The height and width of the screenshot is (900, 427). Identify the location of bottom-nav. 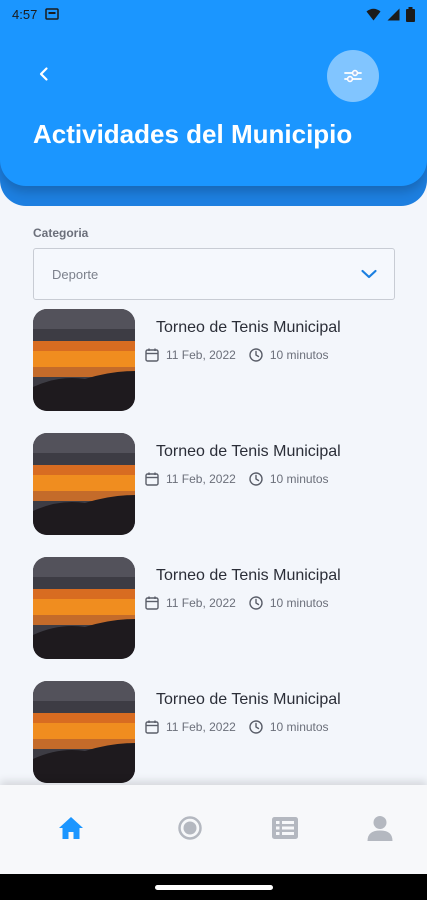
(213, 829).